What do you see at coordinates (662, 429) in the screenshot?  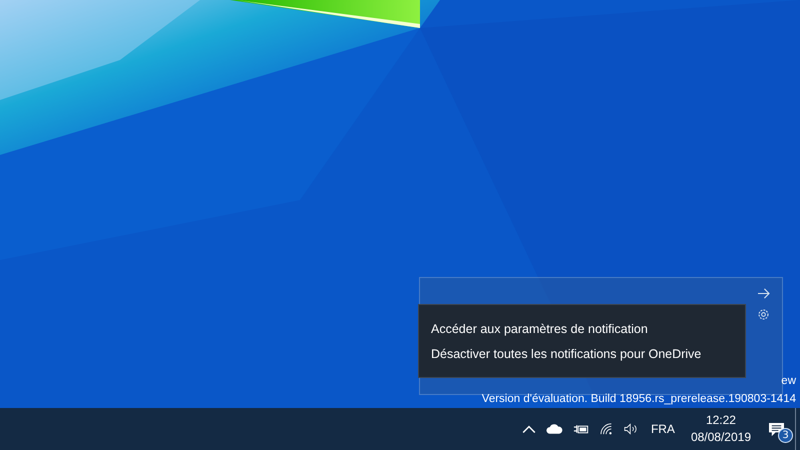 I see `language-indicator: FRA` at bounding box center [662, 429].